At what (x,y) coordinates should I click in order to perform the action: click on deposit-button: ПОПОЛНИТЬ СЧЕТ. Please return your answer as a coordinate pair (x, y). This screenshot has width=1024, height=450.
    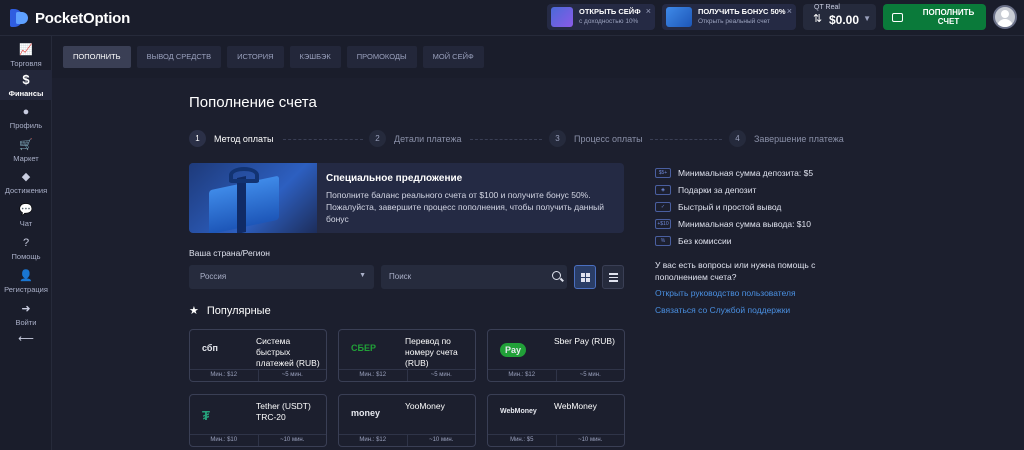
    Looking at the image, I should click on (934, 17).